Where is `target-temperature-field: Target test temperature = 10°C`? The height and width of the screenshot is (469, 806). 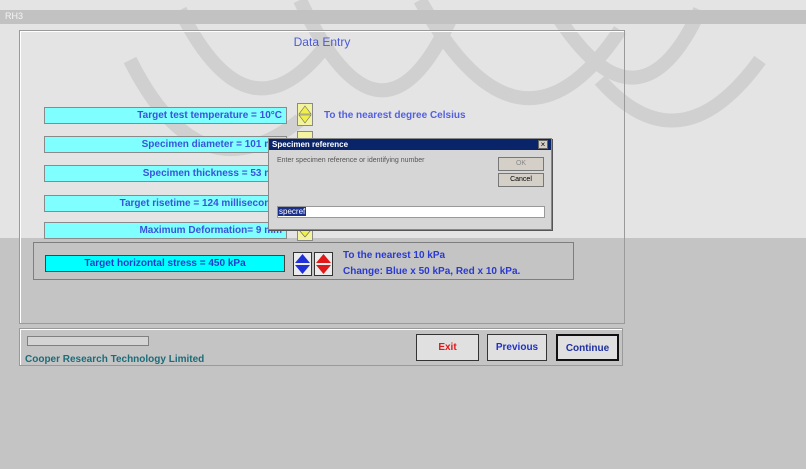 target-temperature-field: Target test temperature = 10°C is located at coordinates (165, 115).